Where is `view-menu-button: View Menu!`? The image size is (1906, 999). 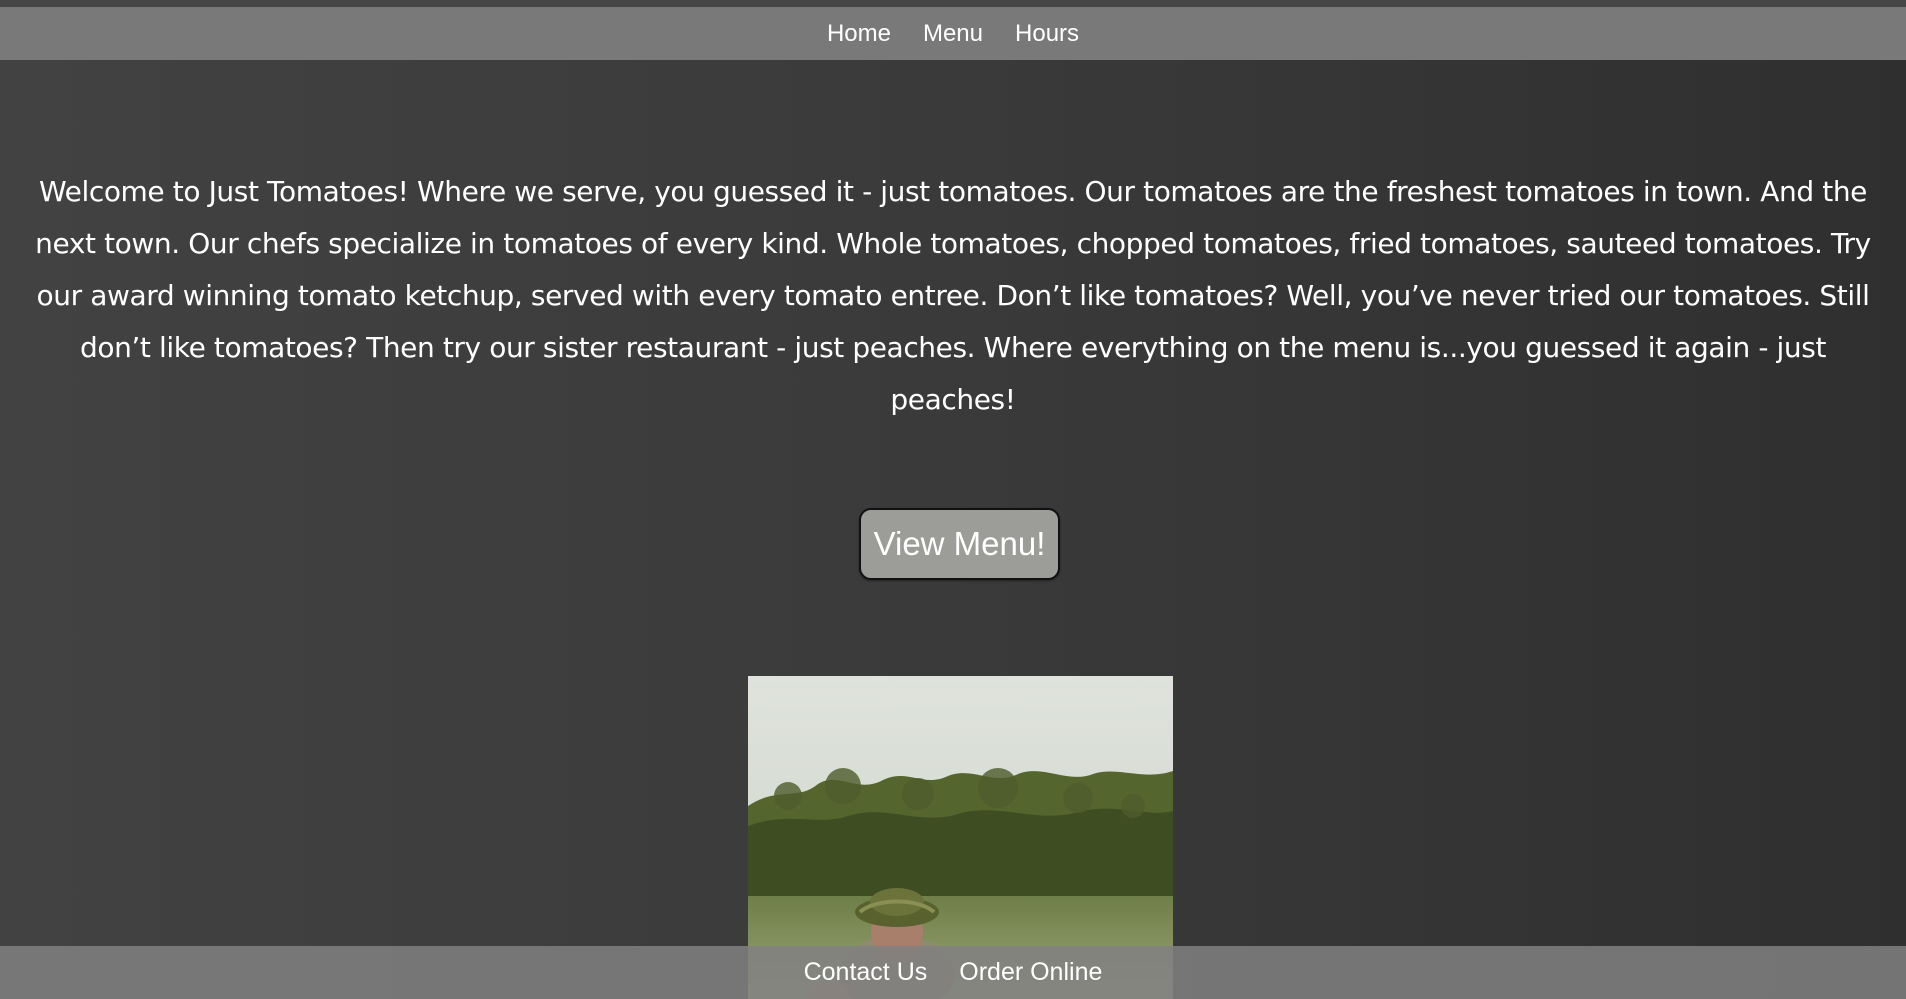
view-menu-button: View Menu! is located at coordinates (959, 544).